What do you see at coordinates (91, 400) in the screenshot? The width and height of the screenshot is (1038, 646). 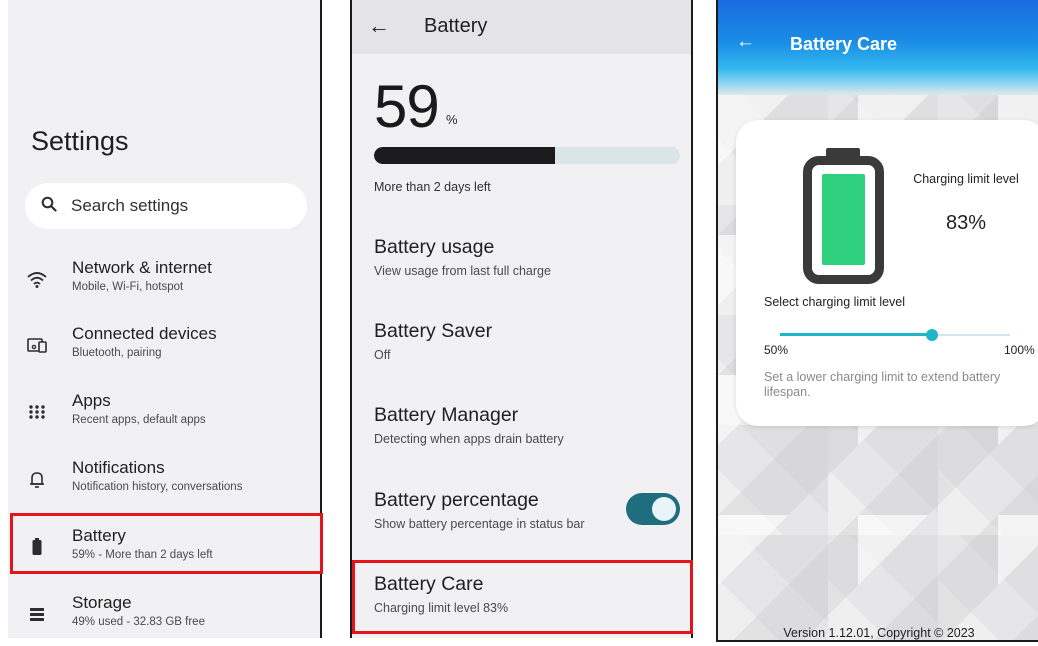 I see `settings-item-title: Apps` at bounding box center [91, 400].